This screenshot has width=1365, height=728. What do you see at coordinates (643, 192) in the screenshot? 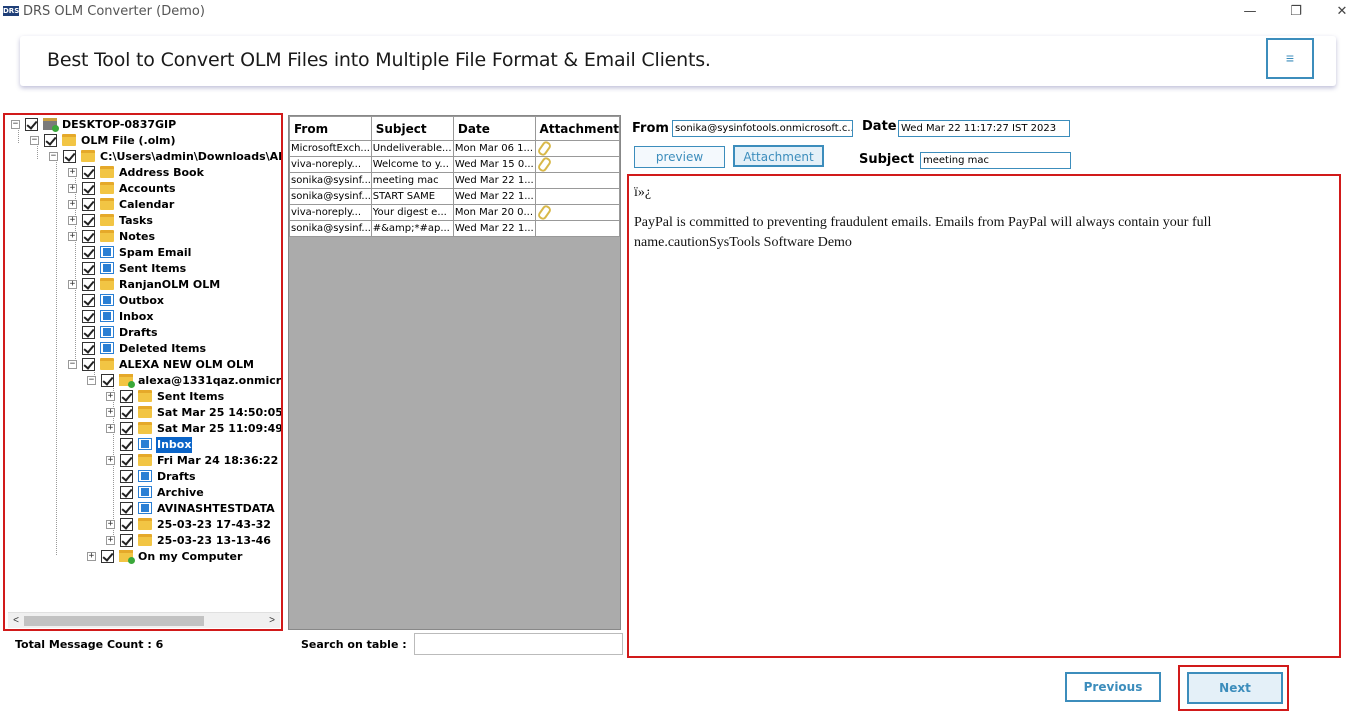
I see `email-body-line: ï»¿` at bounding box center [643, 192].